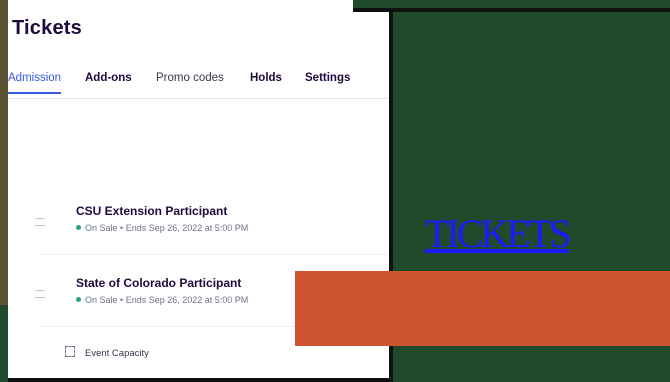  Describe the element at coordinates (4, 152) in the screenshot. I see `left-strip-olive` at that location.